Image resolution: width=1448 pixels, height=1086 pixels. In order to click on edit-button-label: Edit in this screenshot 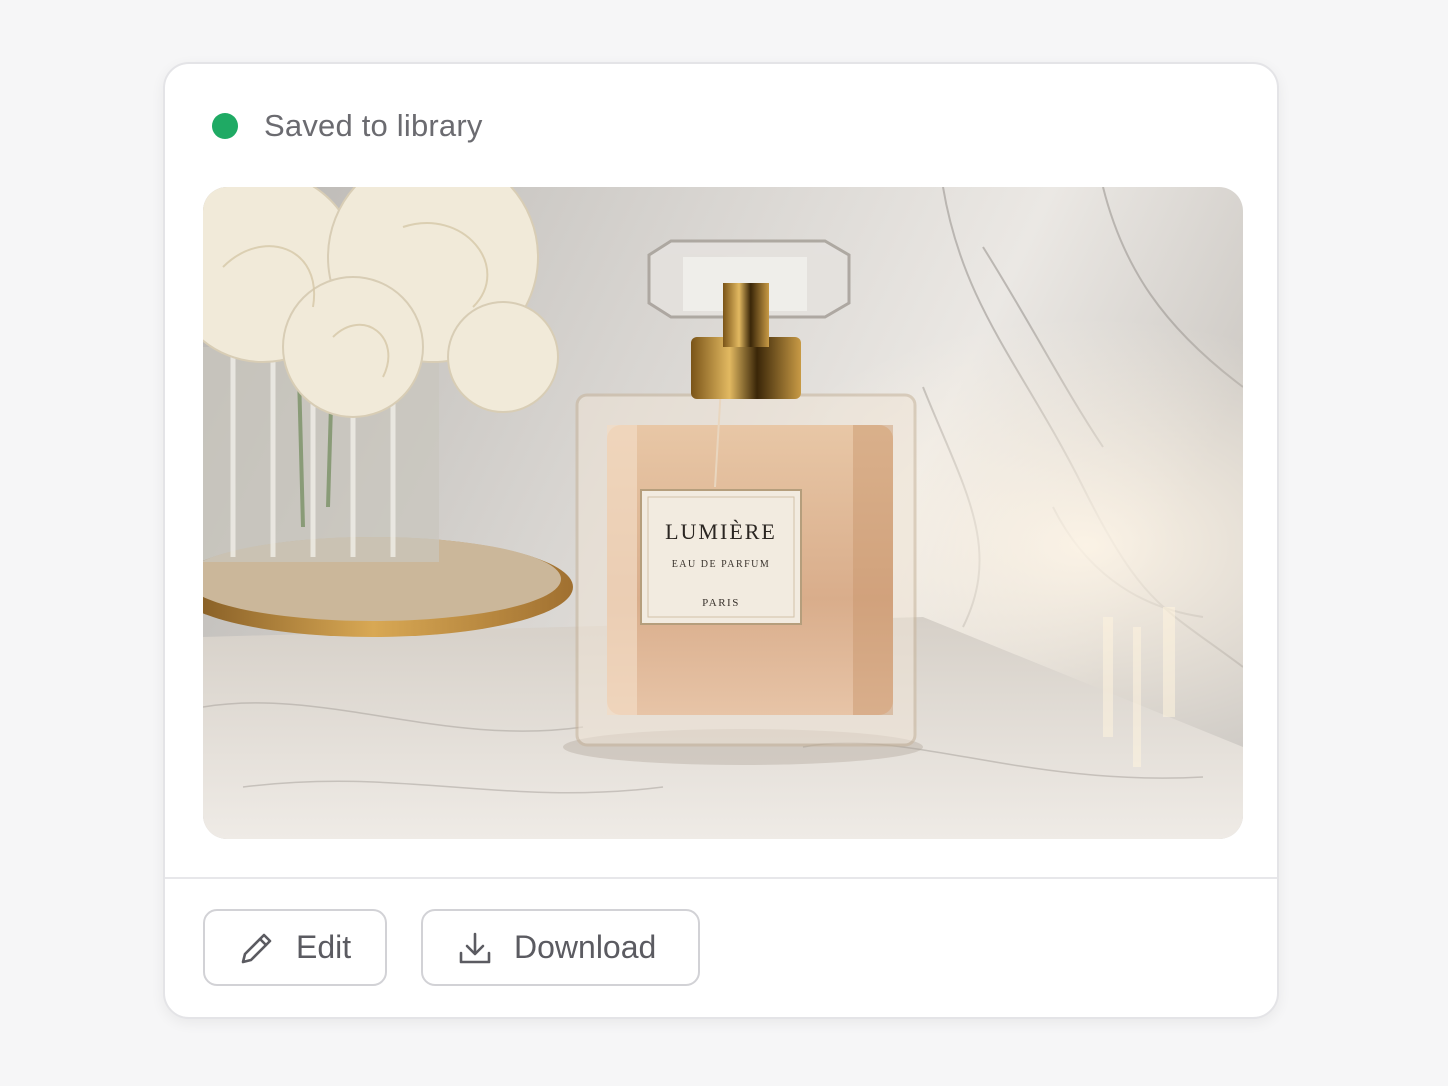, I will do `click(324, 947)`.